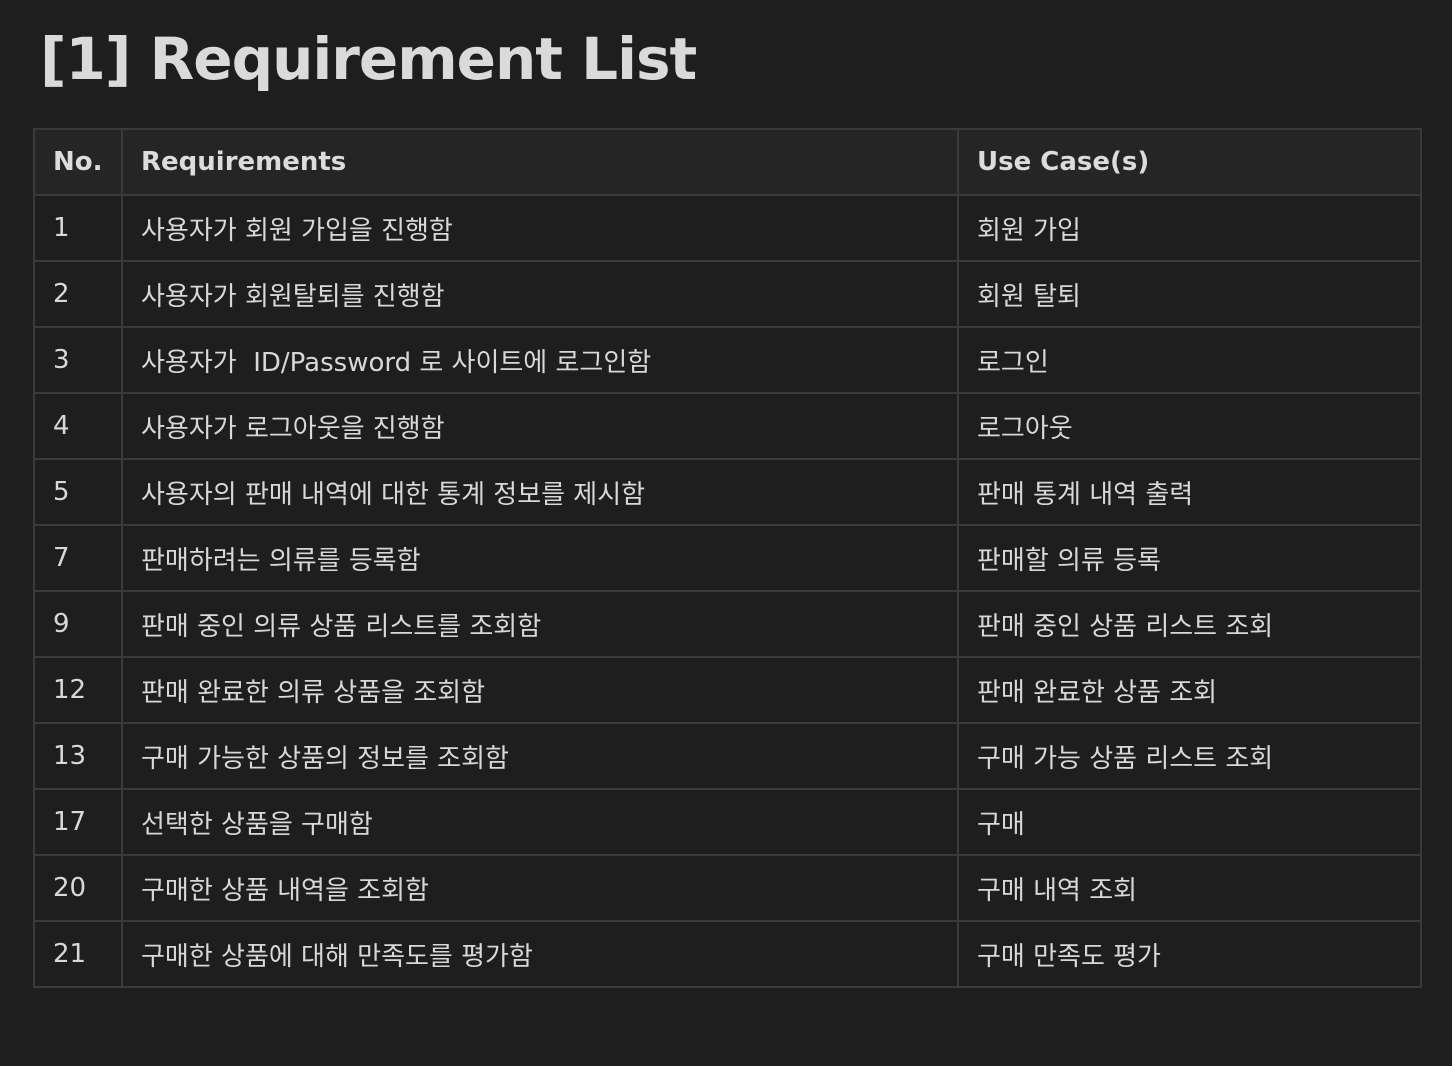  What do you see at coordinates (78, 492) in the screenshot?
I see `cell-no: 5` at bounding box center [78, 492].